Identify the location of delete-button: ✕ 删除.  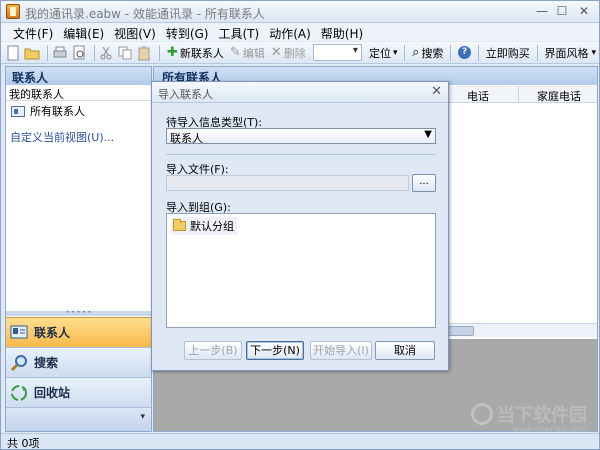
(288, 53).